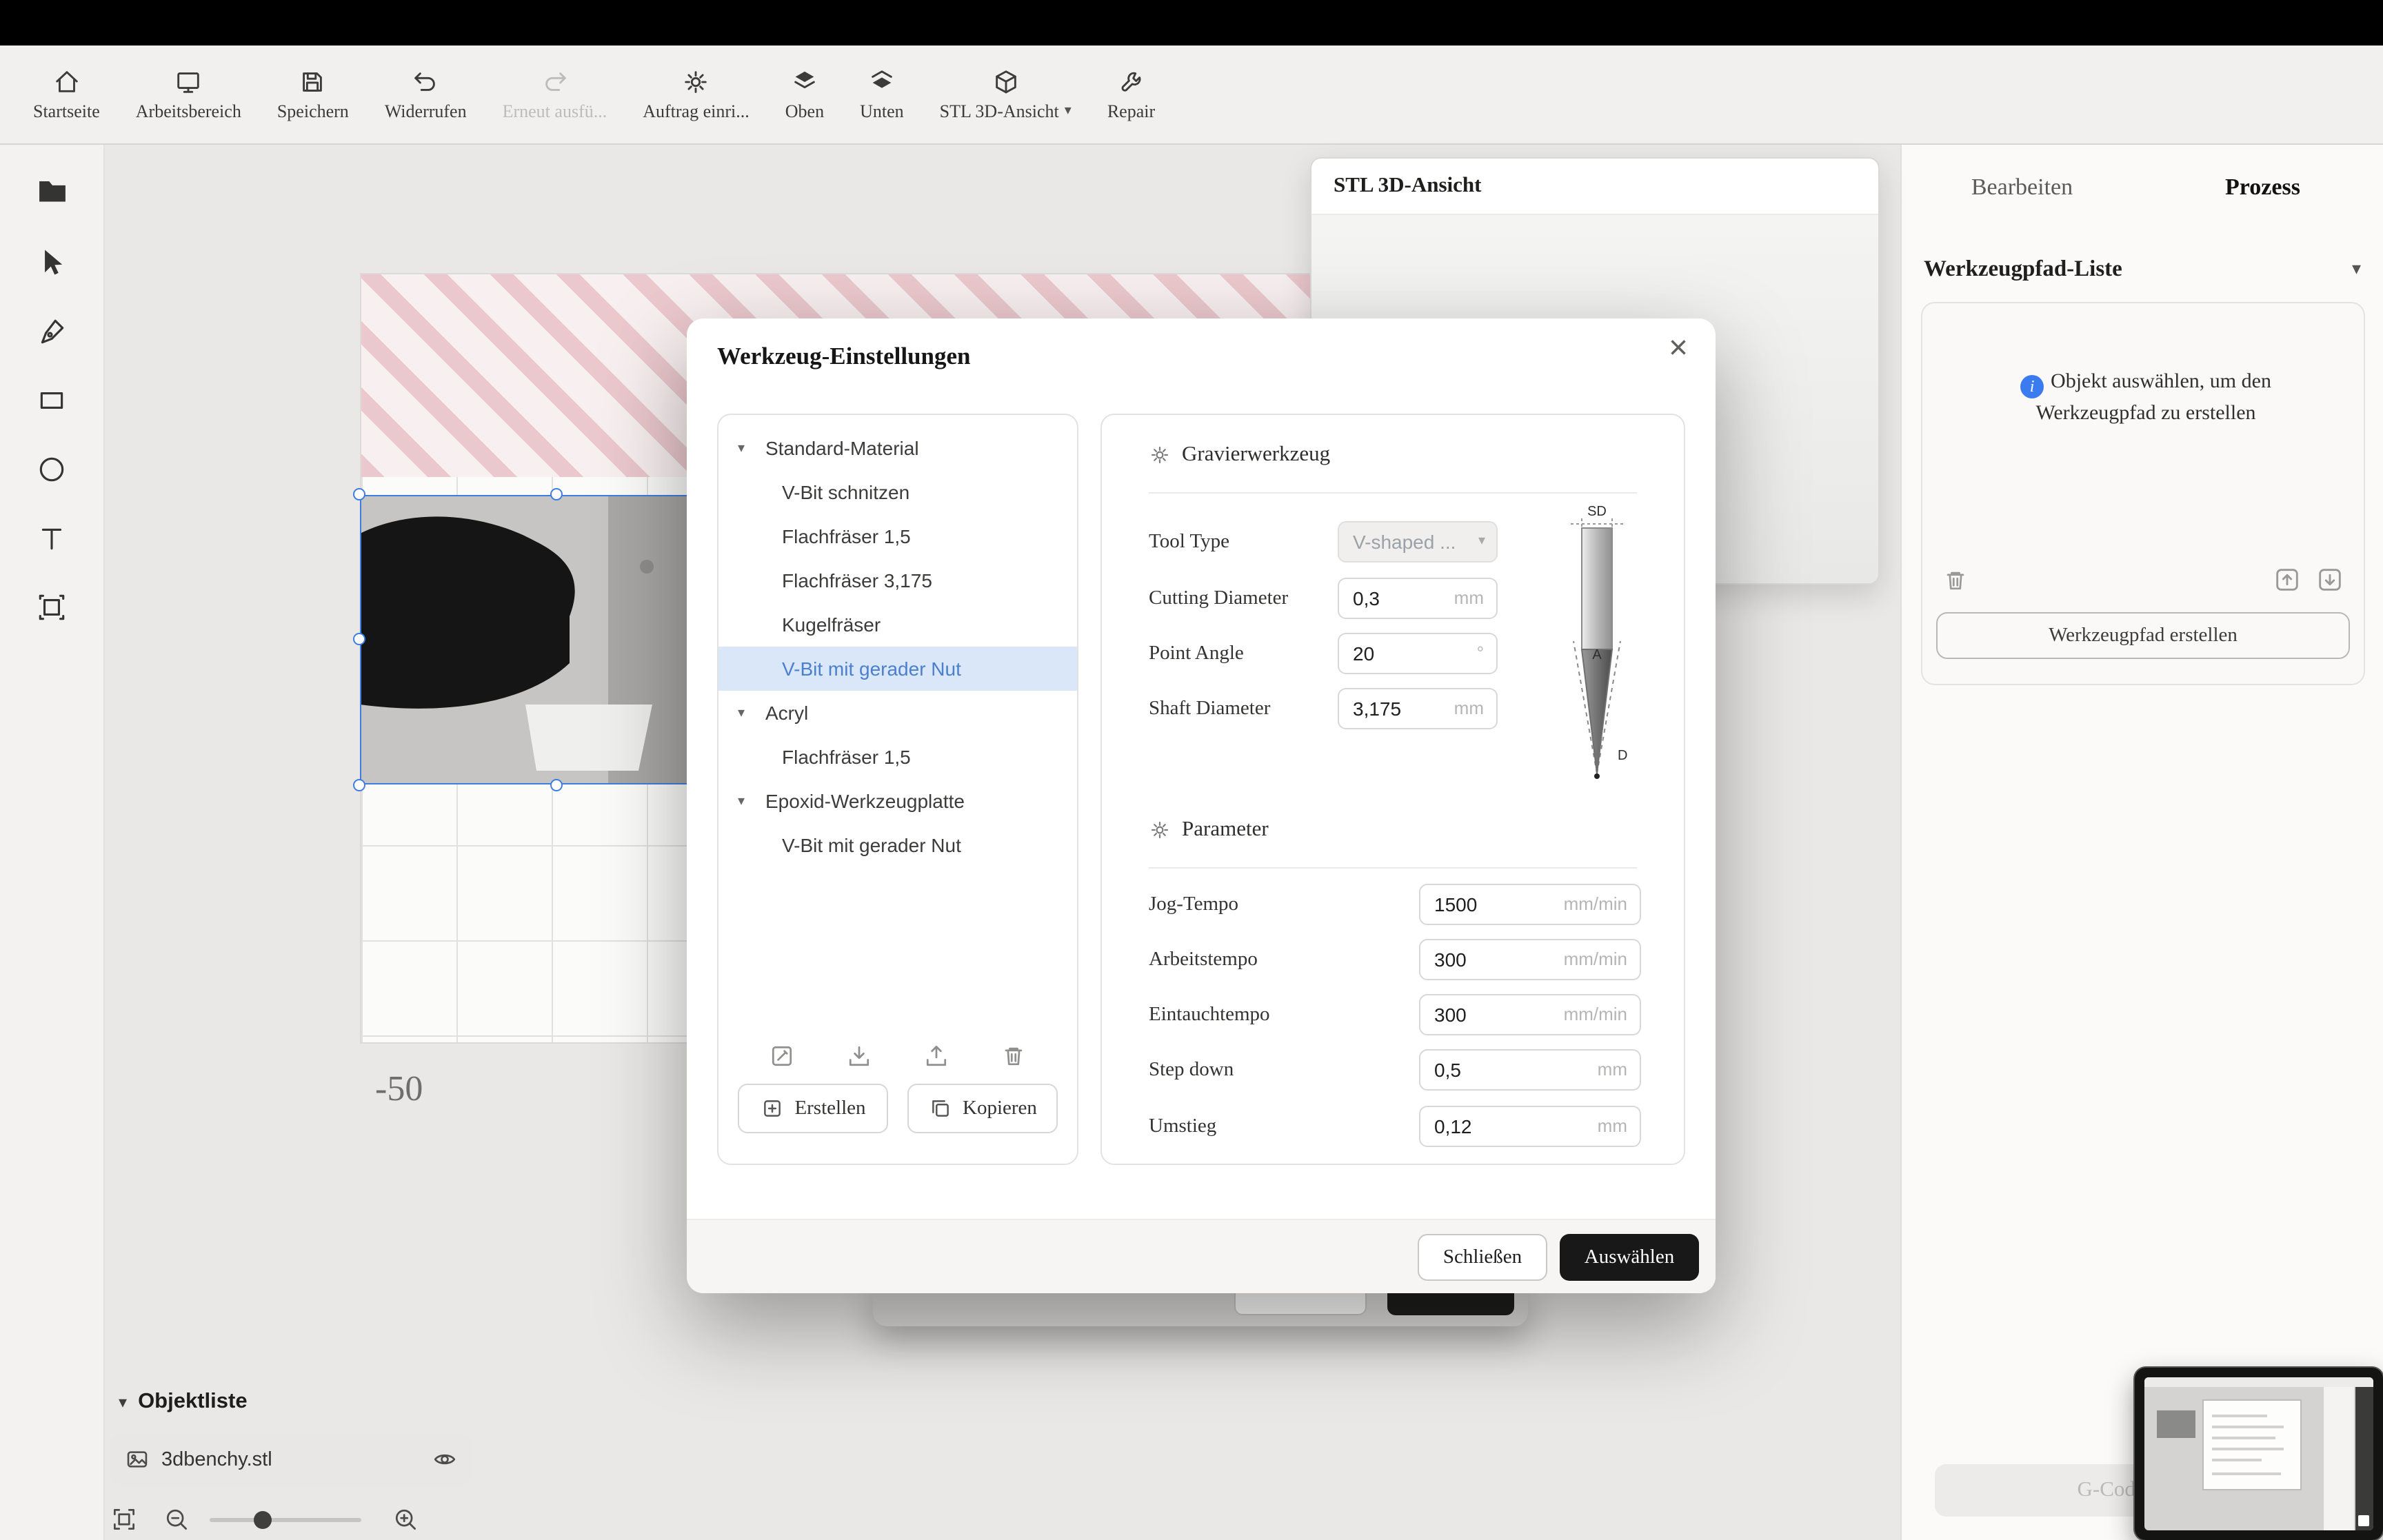 Image resolution: width=2383 pixels, height=1540 pixels. Describe the element at coordinates (936, 1056) in the screenshot. I see `export-tool-icon` at that location.